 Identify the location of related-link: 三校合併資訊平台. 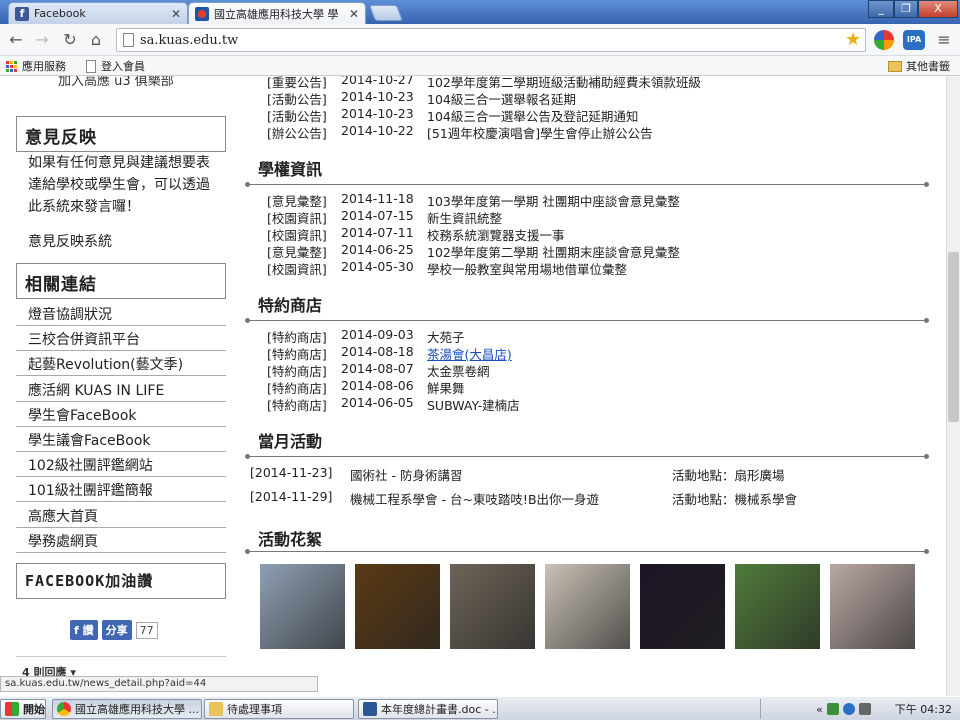
(121, 339).